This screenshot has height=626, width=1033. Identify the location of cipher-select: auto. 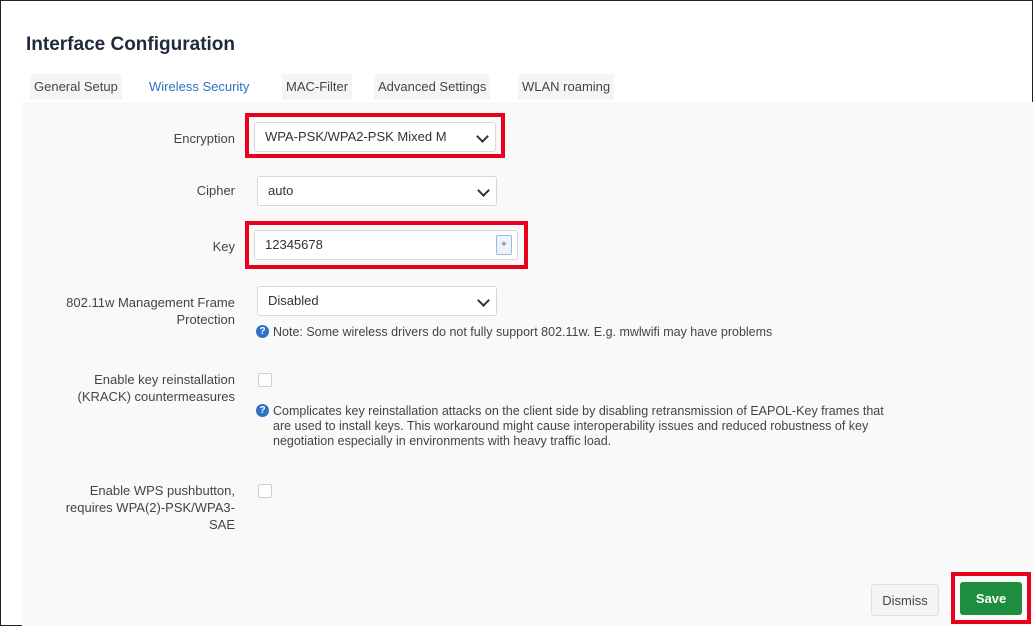
(377, 191).